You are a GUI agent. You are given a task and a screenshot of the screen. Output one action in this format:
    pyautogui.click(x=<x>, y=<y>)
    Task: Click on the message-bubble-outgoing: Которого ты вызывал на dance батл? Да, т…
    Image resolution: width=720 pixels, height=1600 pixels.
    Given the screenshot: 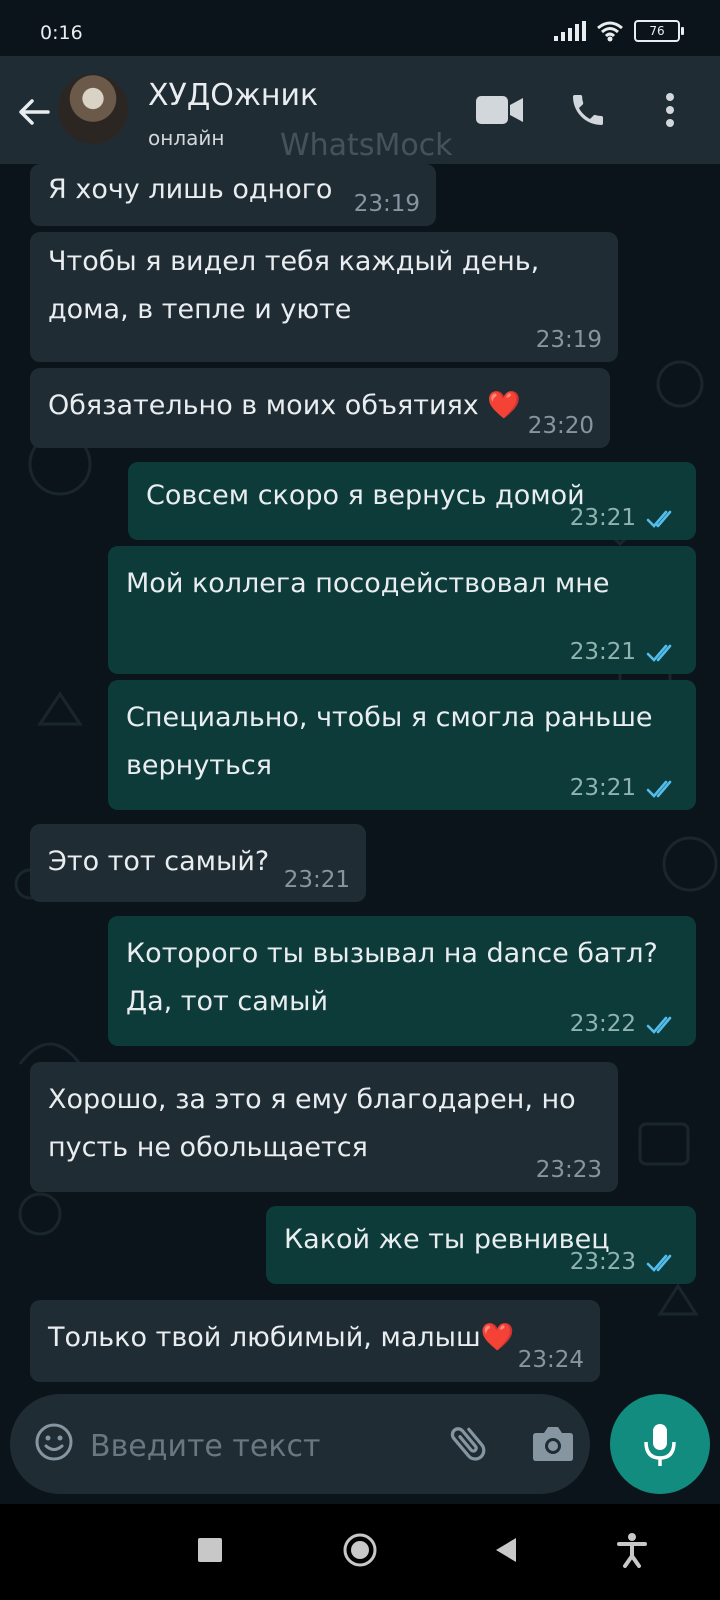 What is the action you would take?
    pyautogui.click(x=402, y=981)
    